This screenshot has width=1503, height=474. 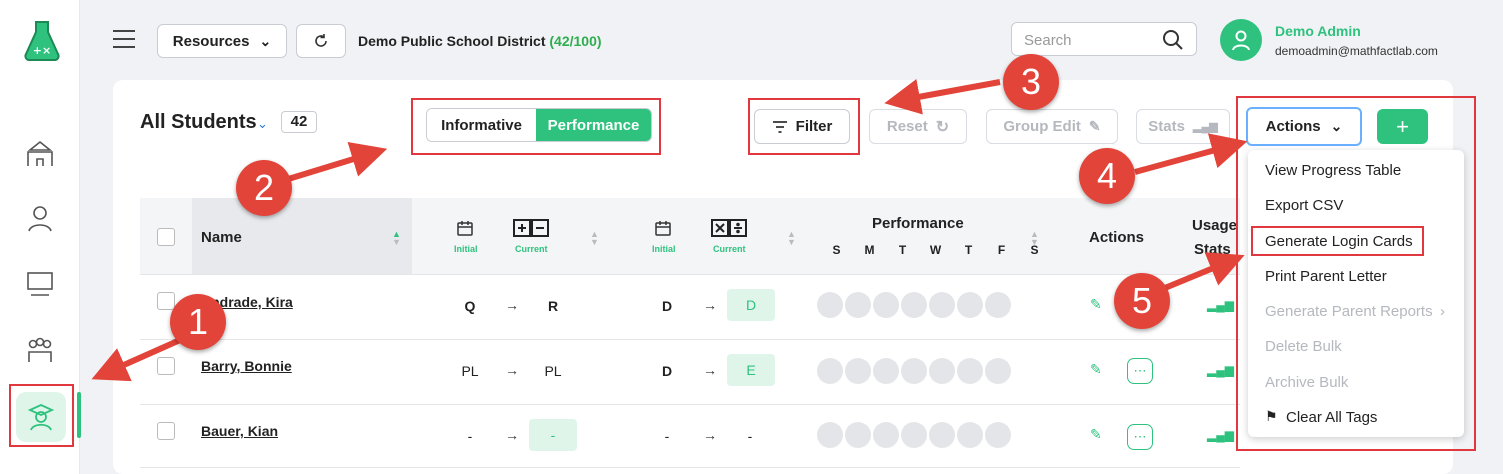 What do you see at coordinates (79, 415) in the screenshot?
I see `active-indicator` at bounding box center [79, 415].